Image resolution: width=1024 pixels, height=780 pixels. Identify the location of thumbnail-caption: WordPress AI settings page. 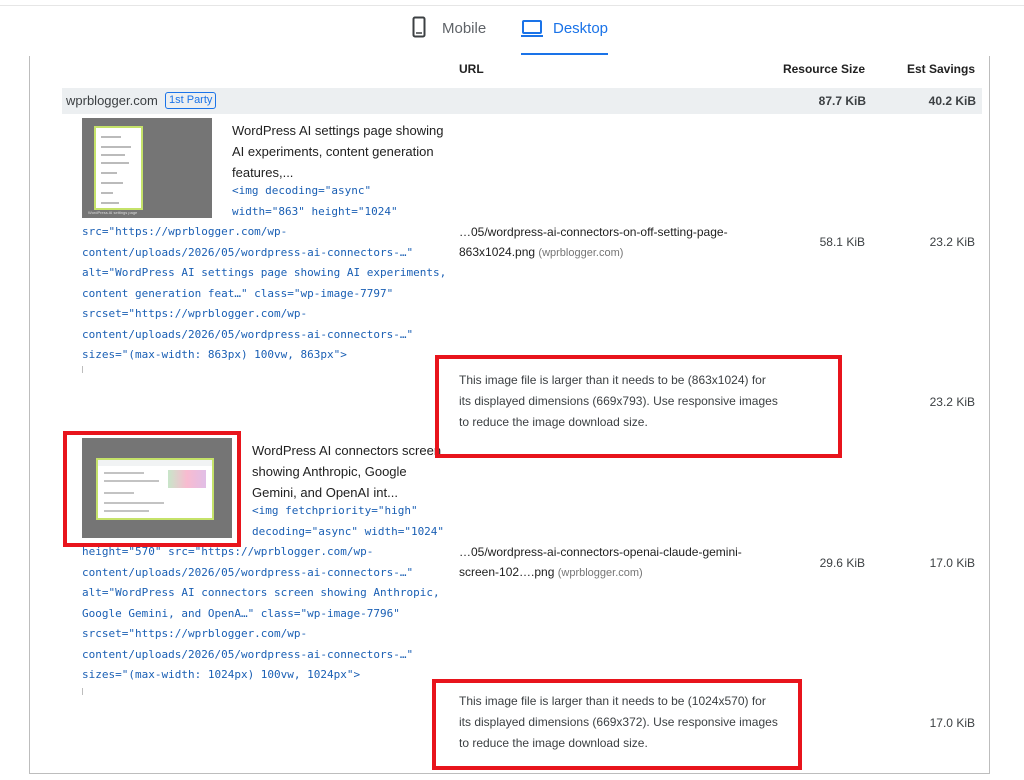
(113, 212).